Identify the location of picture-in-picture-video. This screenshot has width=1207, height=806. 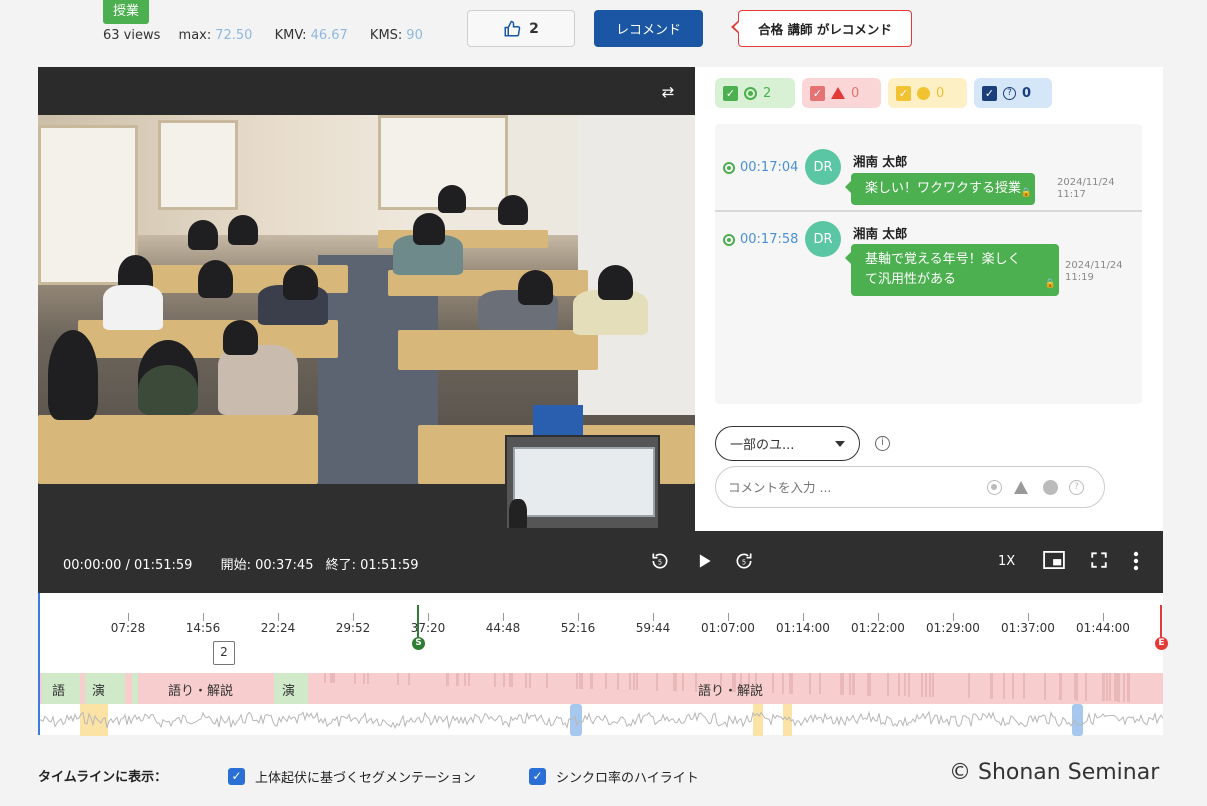
(582, 482).